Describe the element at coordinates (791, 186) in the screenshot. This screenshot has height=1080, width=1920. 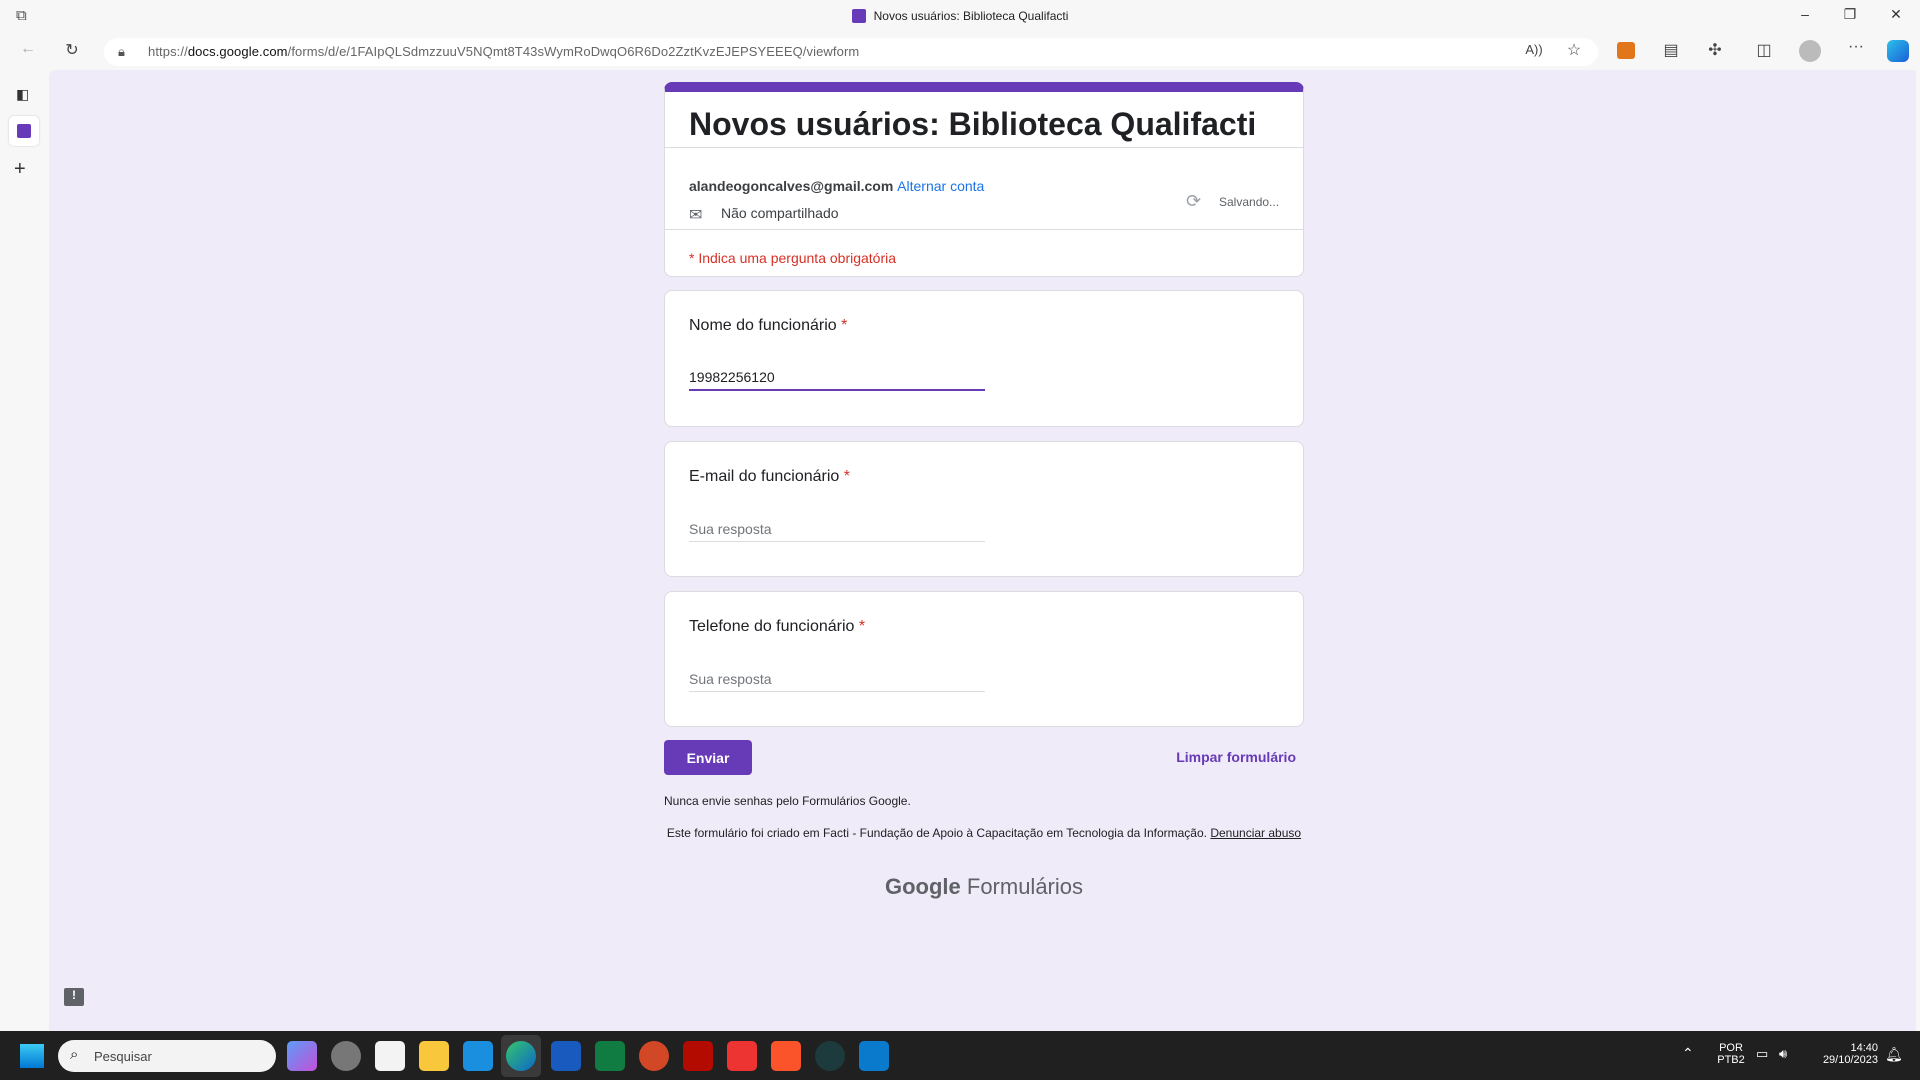
I see `account-email: alandeogoncalves@gmail.com` at that location.